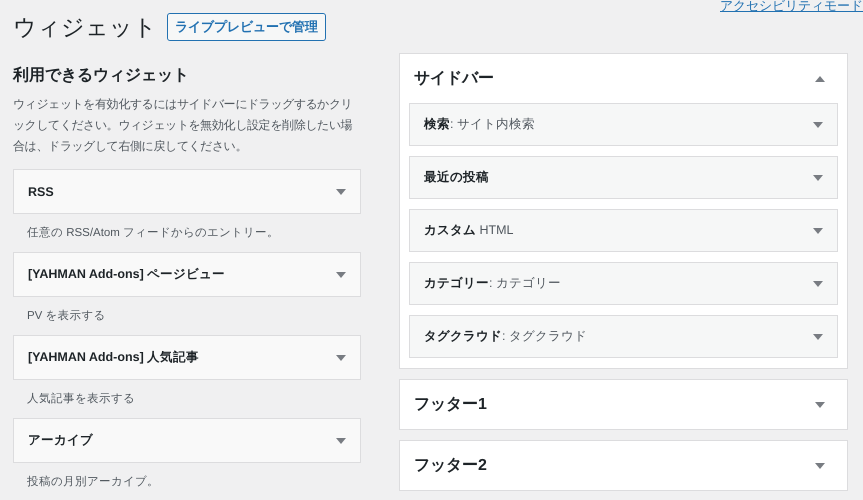  I want to click on instructions-text: ウィジェットを有効化するにはサイドバーにドラッグするかクリックしてください。ウィジェットを無効化し設定を削除したい場合は、ドラッグして右側に戻してください。, so click(183, 125).